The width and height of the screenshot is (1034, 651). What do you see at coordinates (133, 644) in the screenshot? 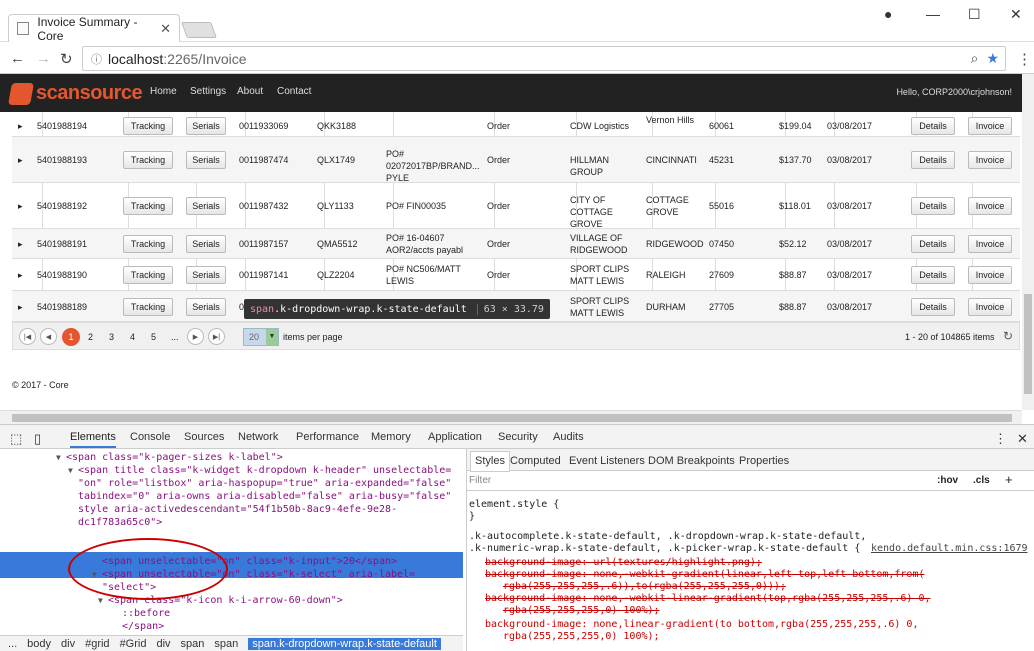
I see `breadcrumb-item: #Grid` at bounding box center [133, 644].